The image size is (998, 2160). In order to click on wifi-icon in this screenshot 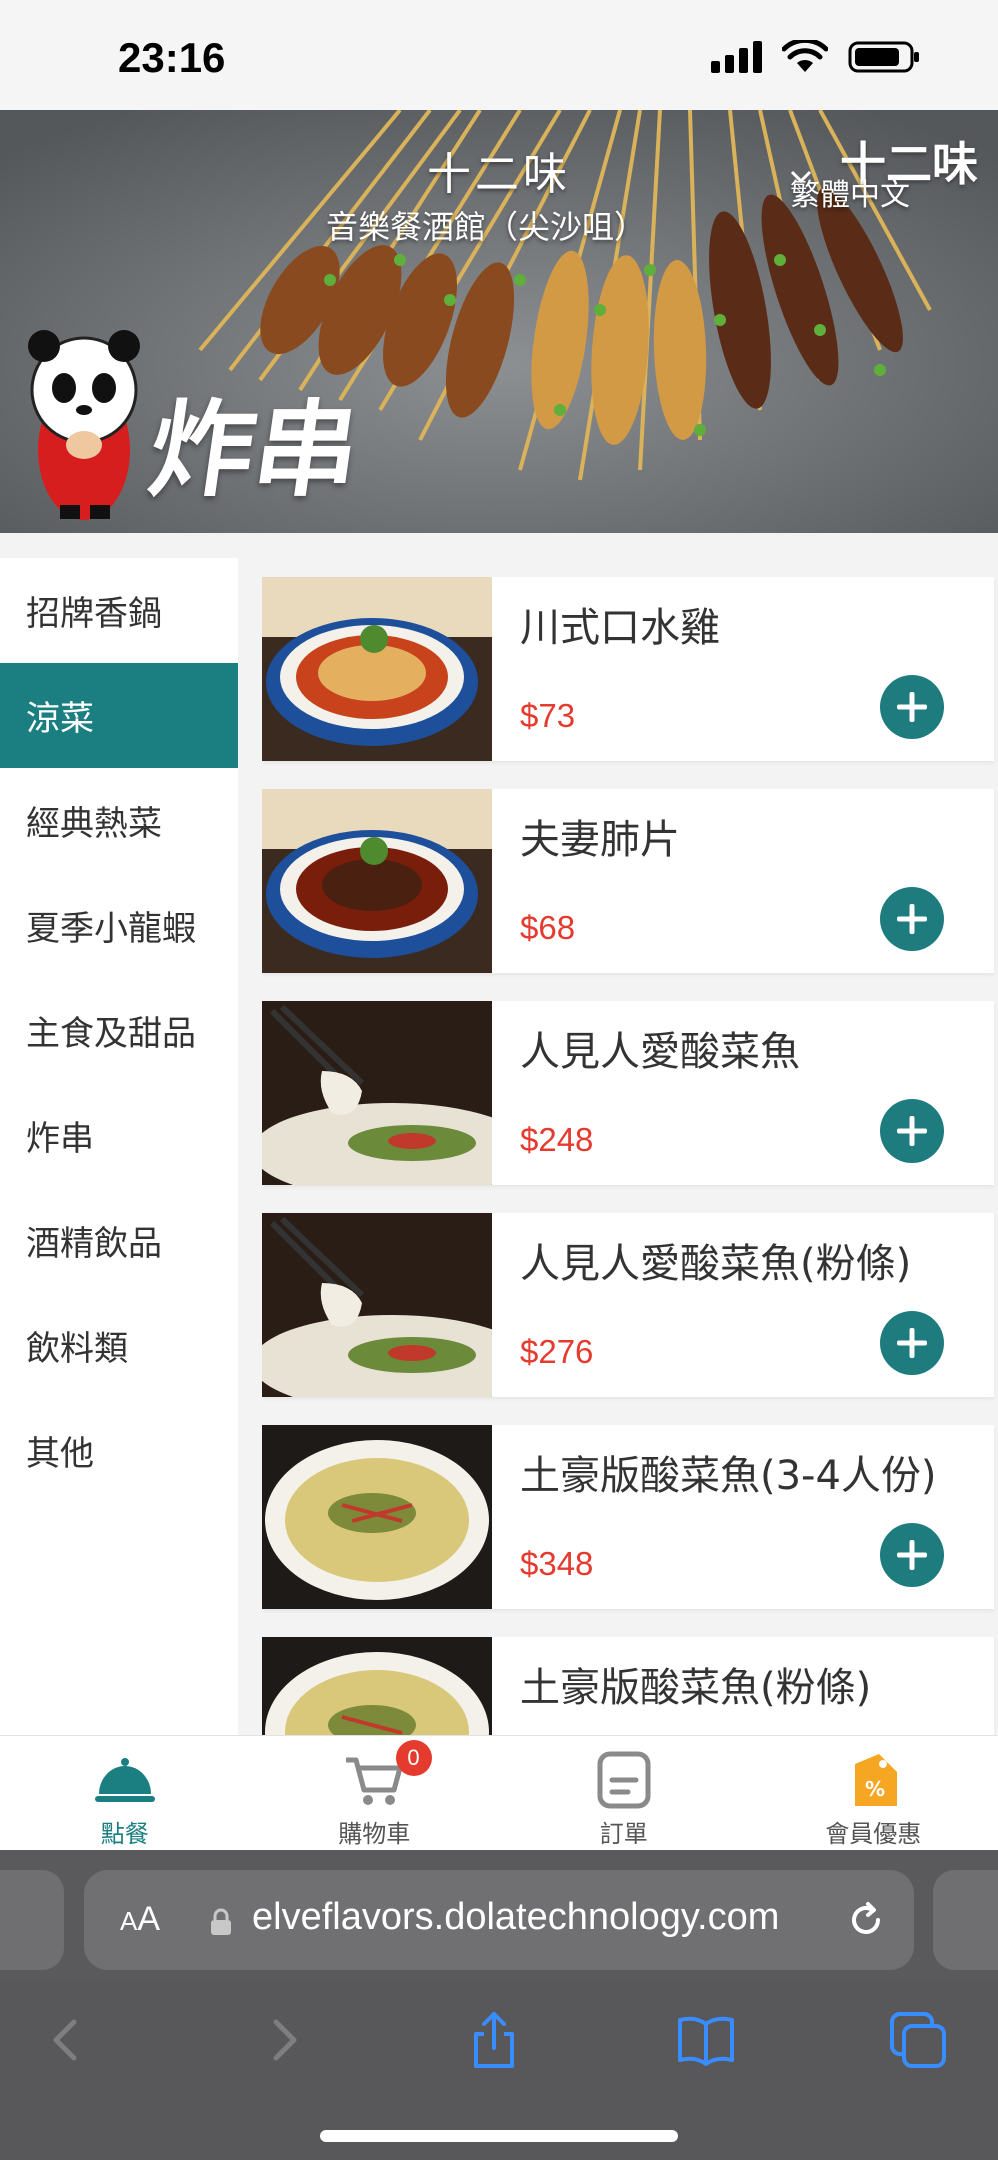, I will do `click(805, 56)`.